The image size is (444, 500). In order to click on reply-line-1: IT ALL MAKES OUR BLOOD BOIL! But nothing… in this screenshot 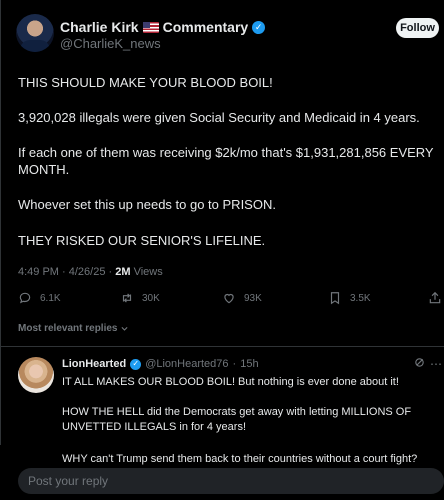, I will do `click(230, 382)`.